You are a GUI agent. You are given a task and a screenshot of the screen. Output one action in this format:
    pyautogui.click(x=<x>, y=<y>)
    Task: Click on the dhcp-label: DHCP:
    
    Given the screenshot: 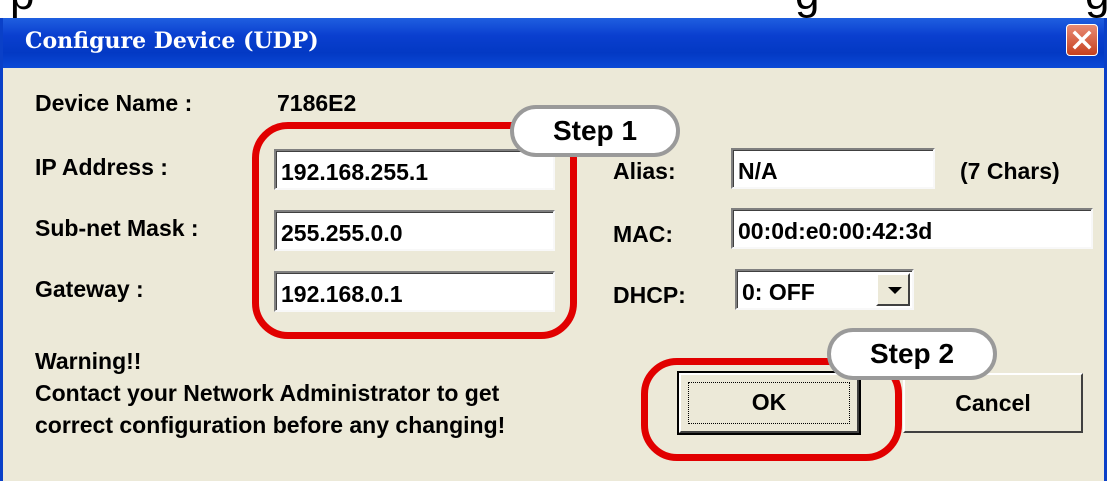 What is the action you would take?
    pyautogui.click(x=649, y=295)
    